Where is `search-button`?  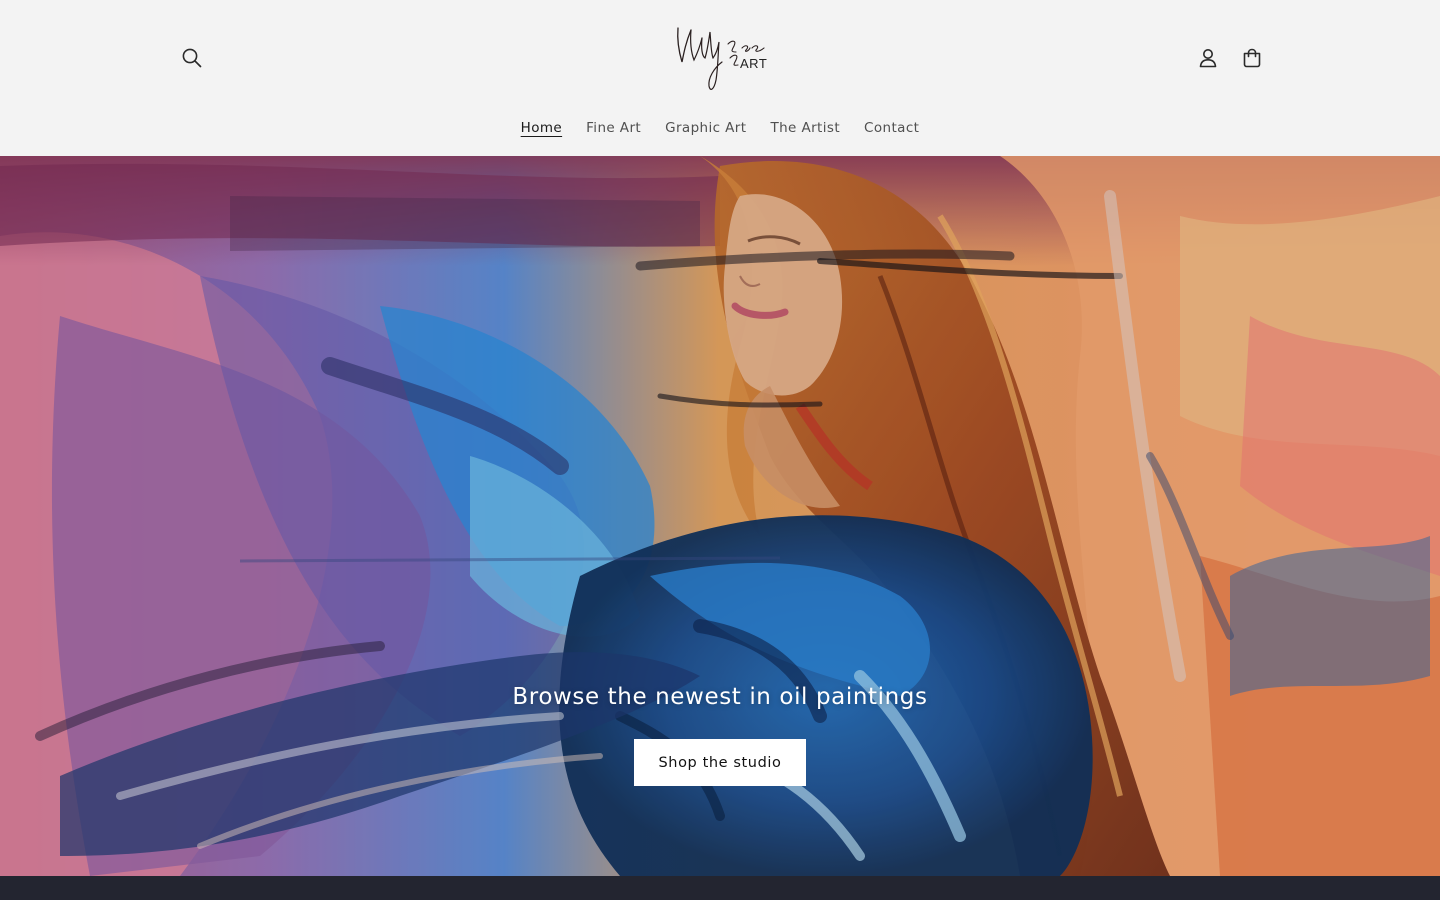 search-button is located at coordinates (192, 58).